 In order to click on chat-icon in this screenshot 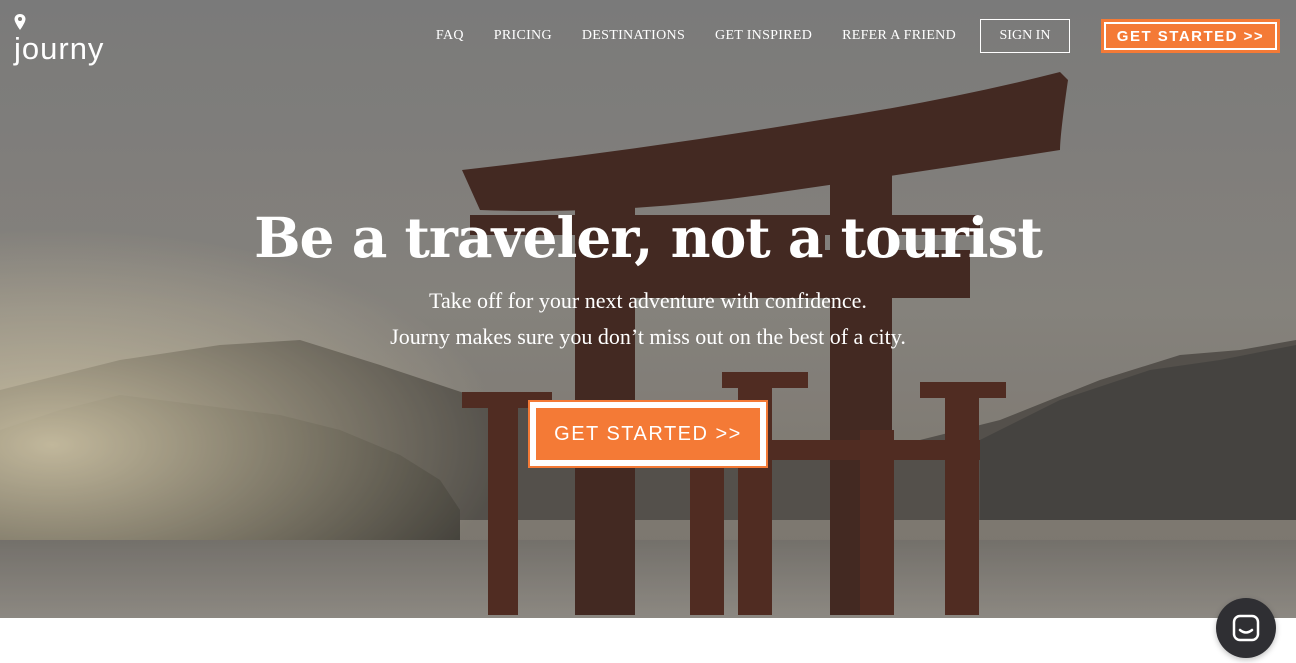, I will do `click(1246, 628)`.